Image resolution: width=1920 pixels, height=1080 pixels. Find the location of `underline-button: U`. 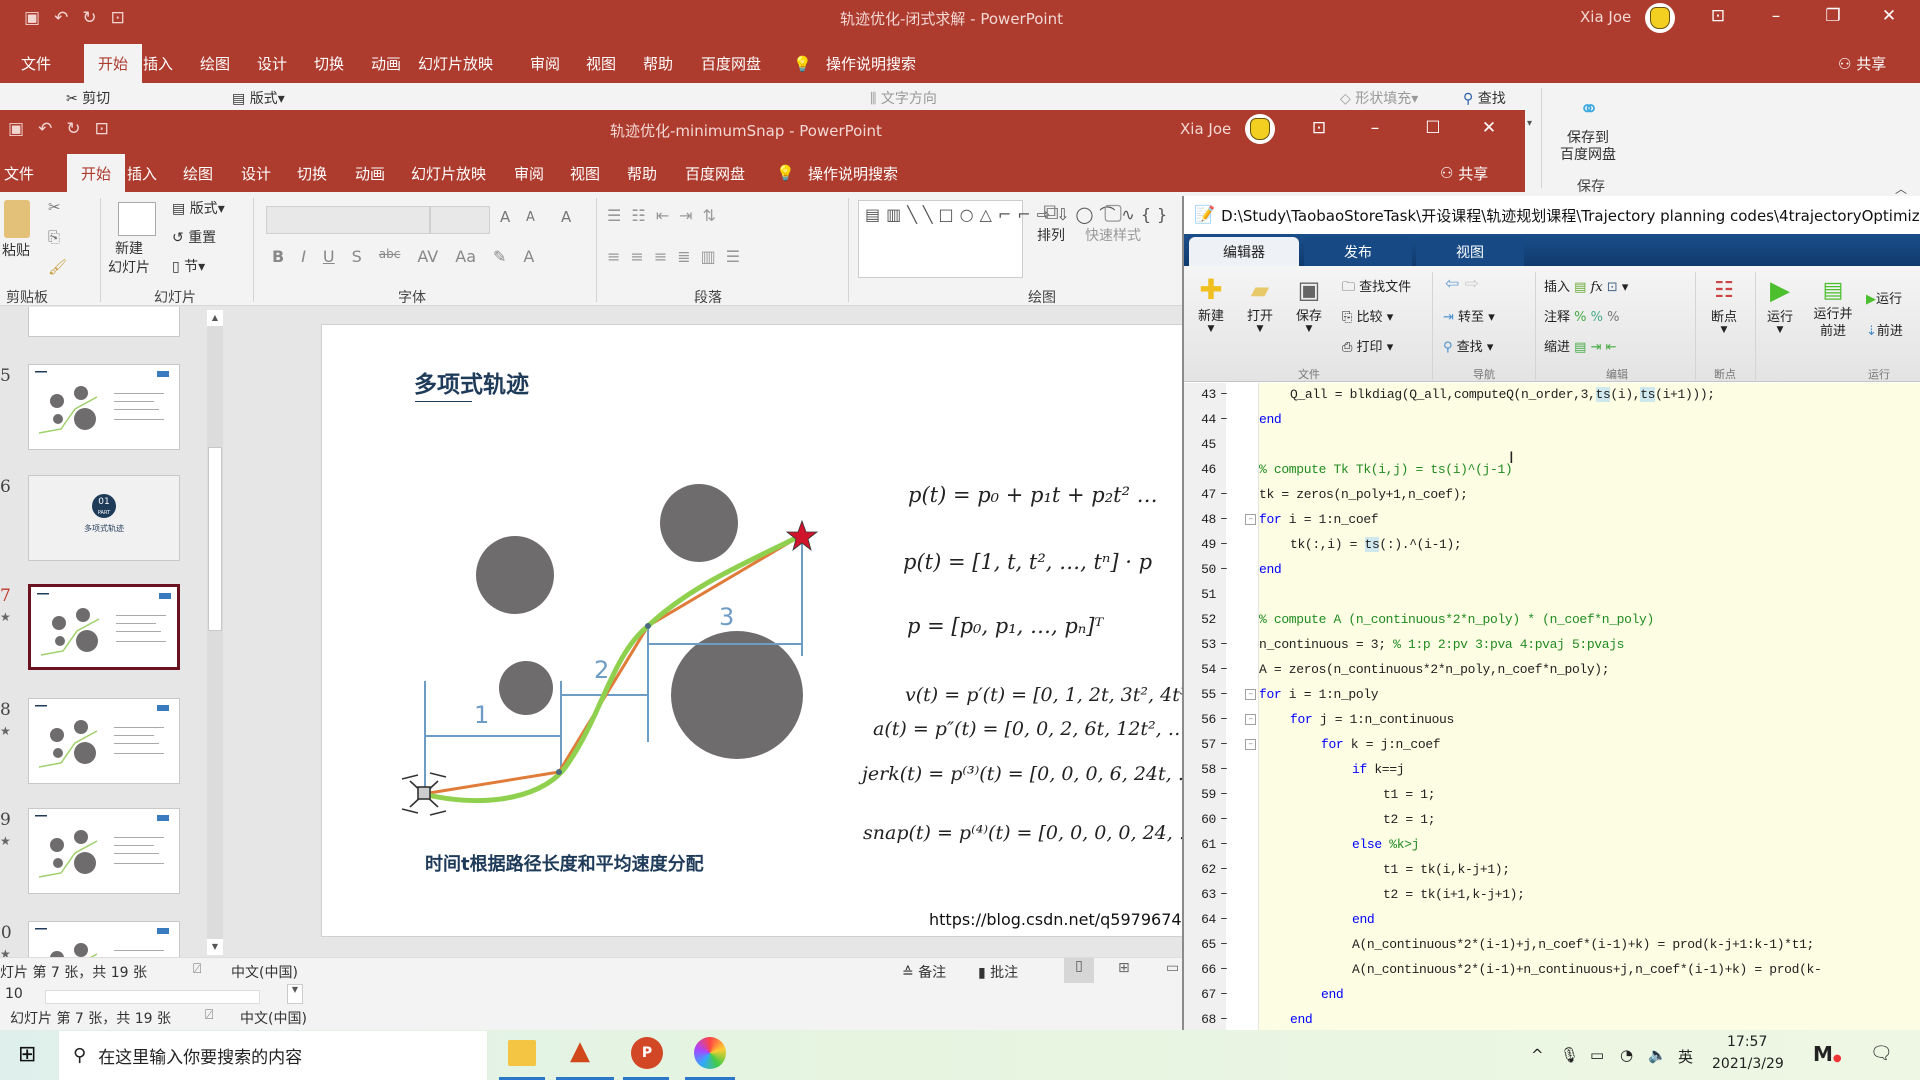

underline-button: U is located at coordinates (329, 256).